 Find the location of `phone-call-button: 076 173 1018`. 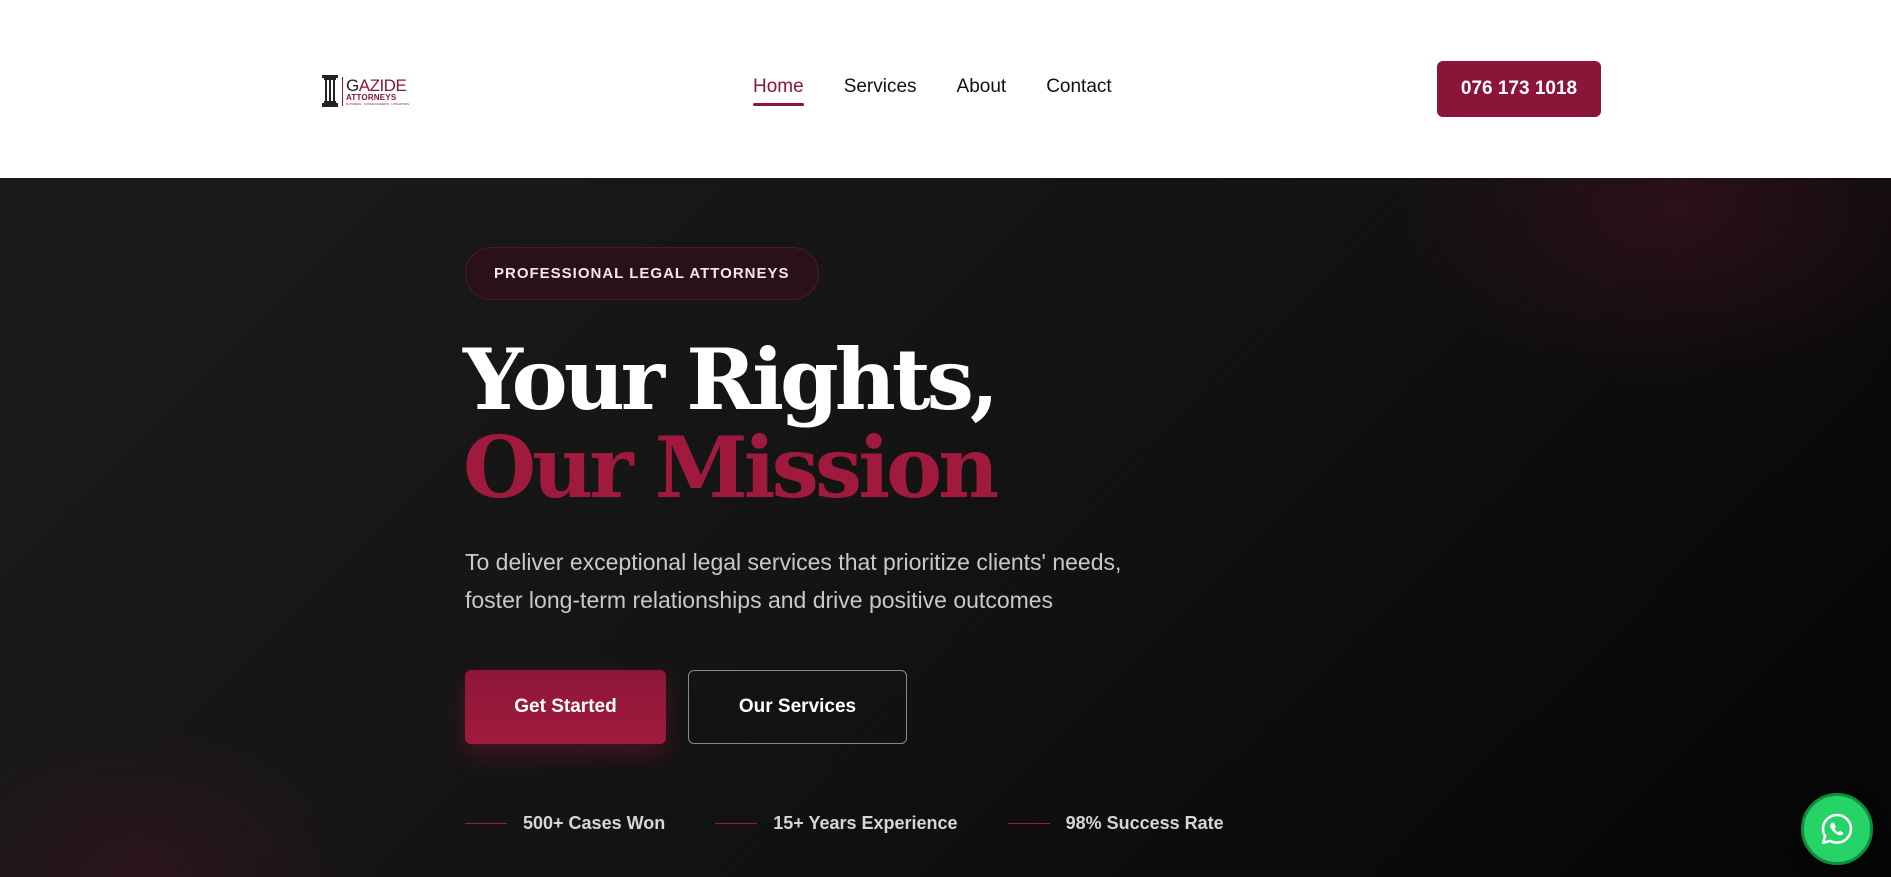

phone-call-button: 076 173 1018 is located at coordinates (1519, 89).